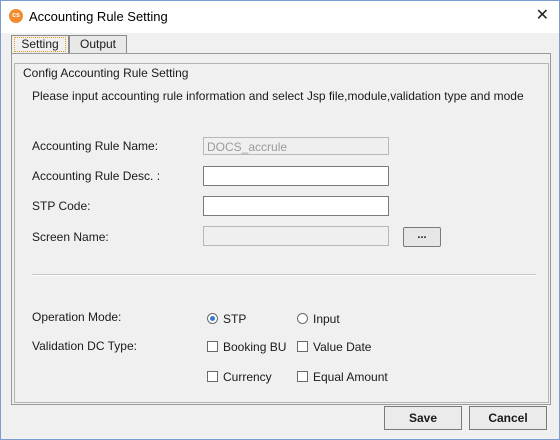 The width and height of the screenshot is (560, 440). What do you see at coordinates (254, 347) in the screenshot?
I see `booking-bu-label: Booking BU` at bounding box center [254, 347].